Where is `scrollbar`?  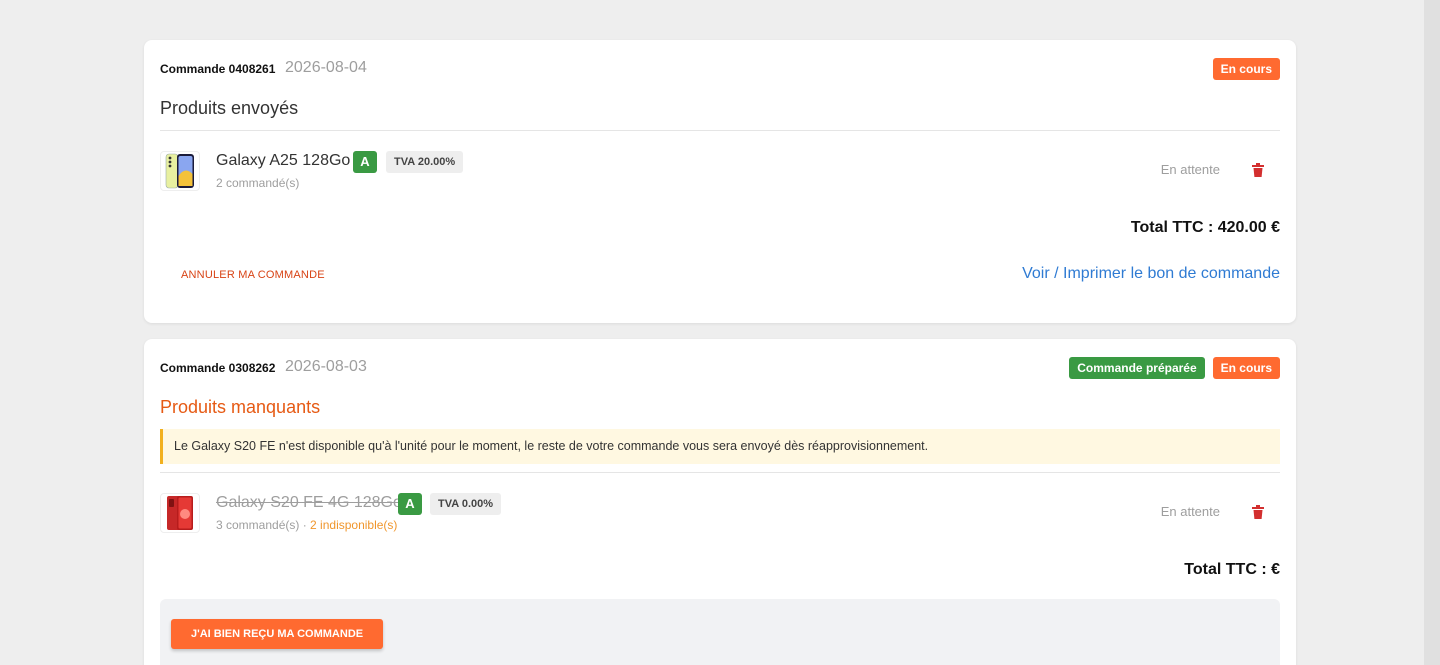
scrollbar is located at coordinates (1432, 332).